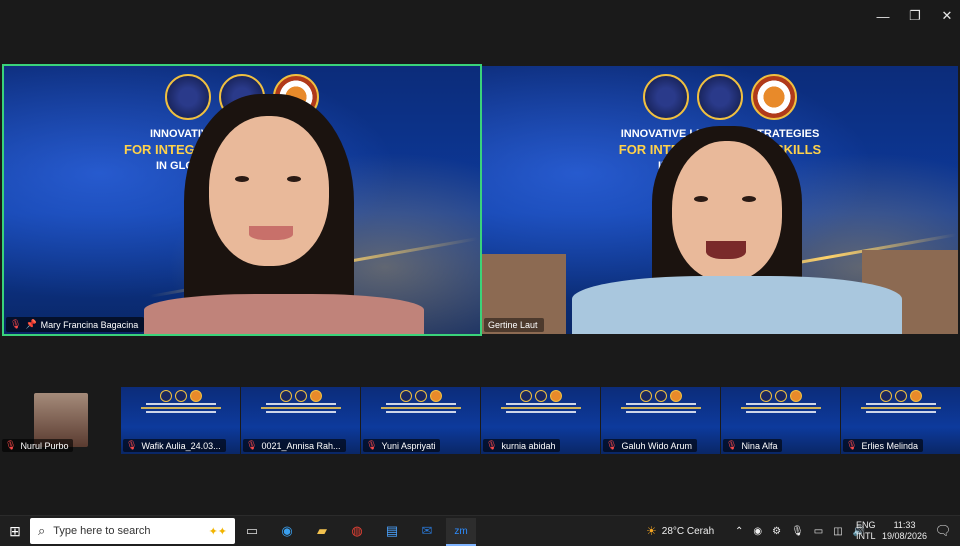 The width and height of the screenshot is (960, 546). What do you see at coordinates (915, 16) in the screenshot?
I see `restore-button: ❐` at bounding box center [915, 16].